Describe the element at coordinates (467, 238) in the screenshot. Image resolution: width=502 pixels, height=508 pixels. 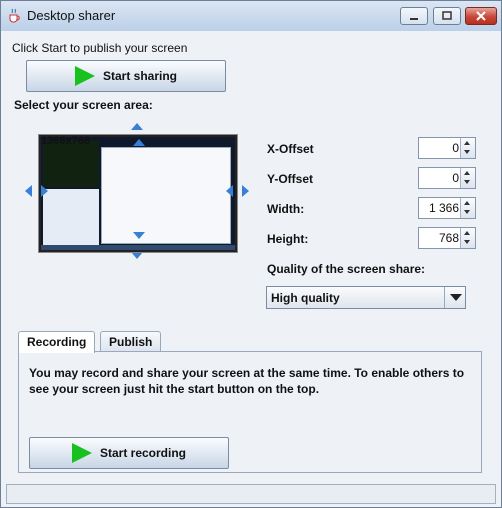
I see `height-stepper` at that location.